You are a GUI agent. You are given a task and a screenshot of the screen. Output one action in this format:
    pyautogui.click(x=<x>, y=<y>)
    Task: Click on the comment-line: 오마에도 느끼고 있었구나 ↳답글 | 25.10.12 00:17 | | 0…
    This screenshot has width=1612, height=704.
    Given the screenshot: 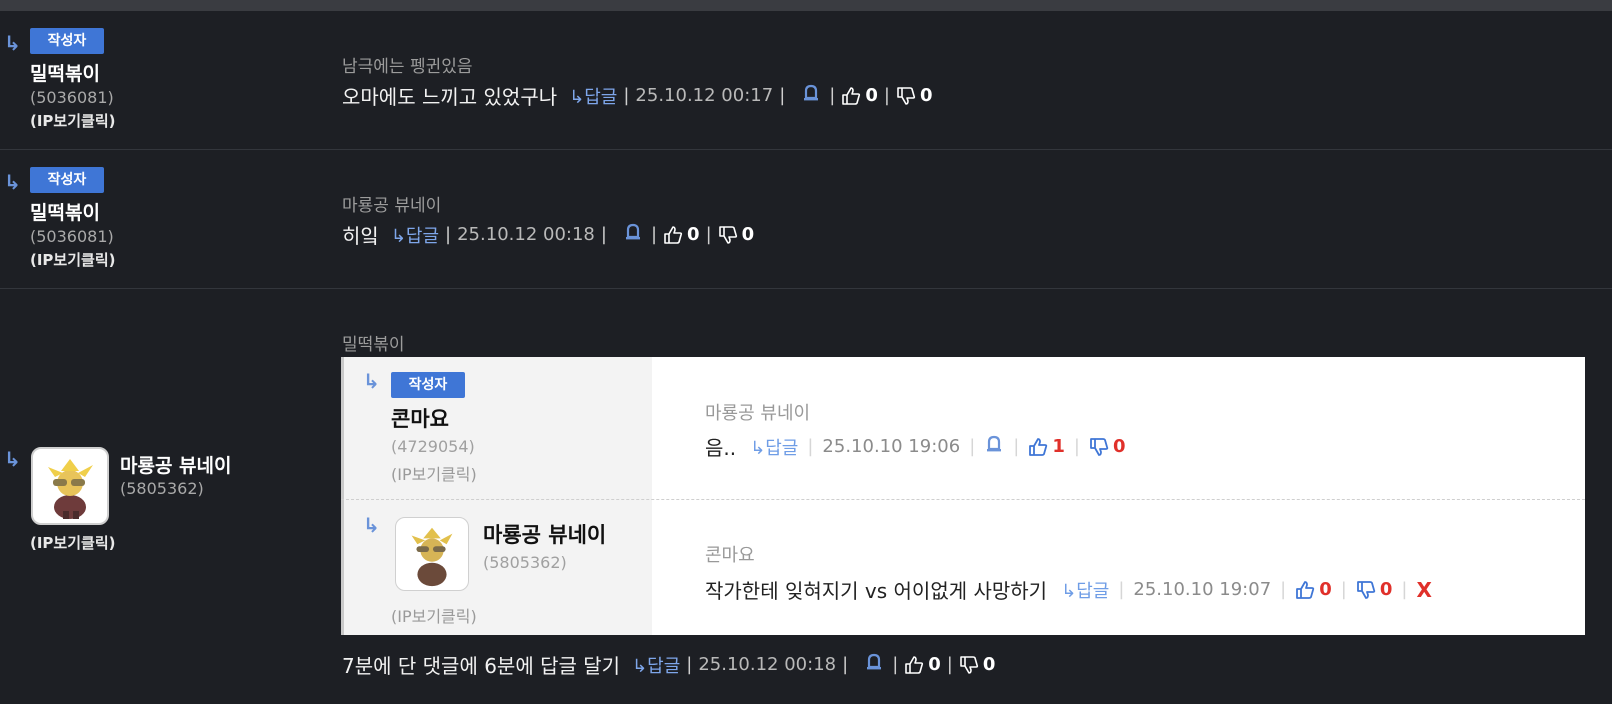 What is the action you would take?
    pyautogui.click(x=637, y=95)
    